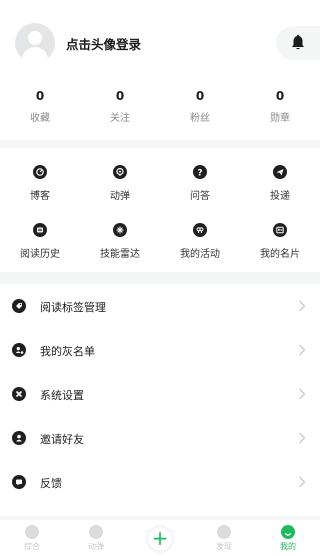 The image size is (320, 556). I want to click on discover-icon, so click(224, 532).